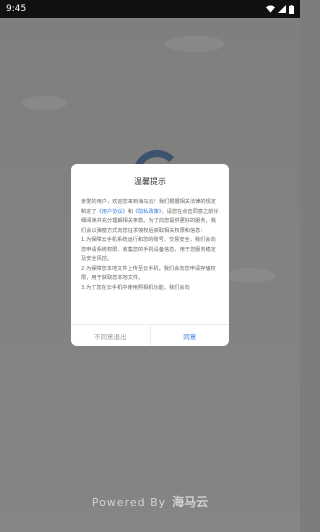 Image resolution: width=320 pixels, height=532 pixels. Describe the element at coordinates (291, 9) in the screenshot. I see `battery-icon` at that location.